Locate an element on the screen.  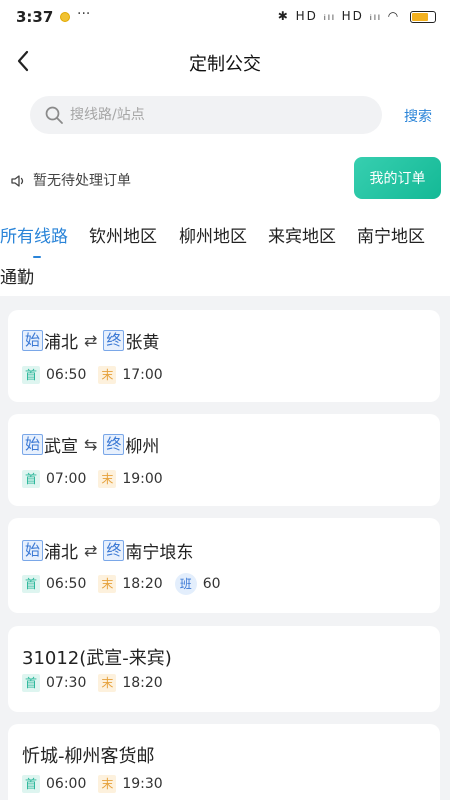
app-header: 定制公交 is located at coordinates (225, 63).